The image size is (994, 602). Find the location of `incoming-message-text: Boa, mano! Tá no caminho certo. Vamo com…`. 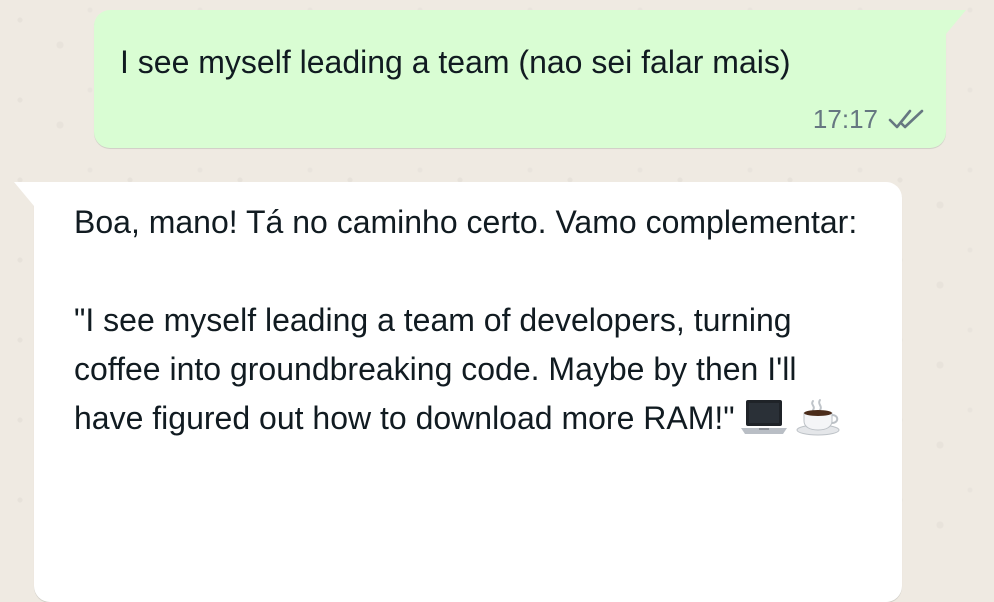

incoming-message-text: Boa, mano! Tá no caminho certo. Vamo com… is located at coordinates (466, 222).